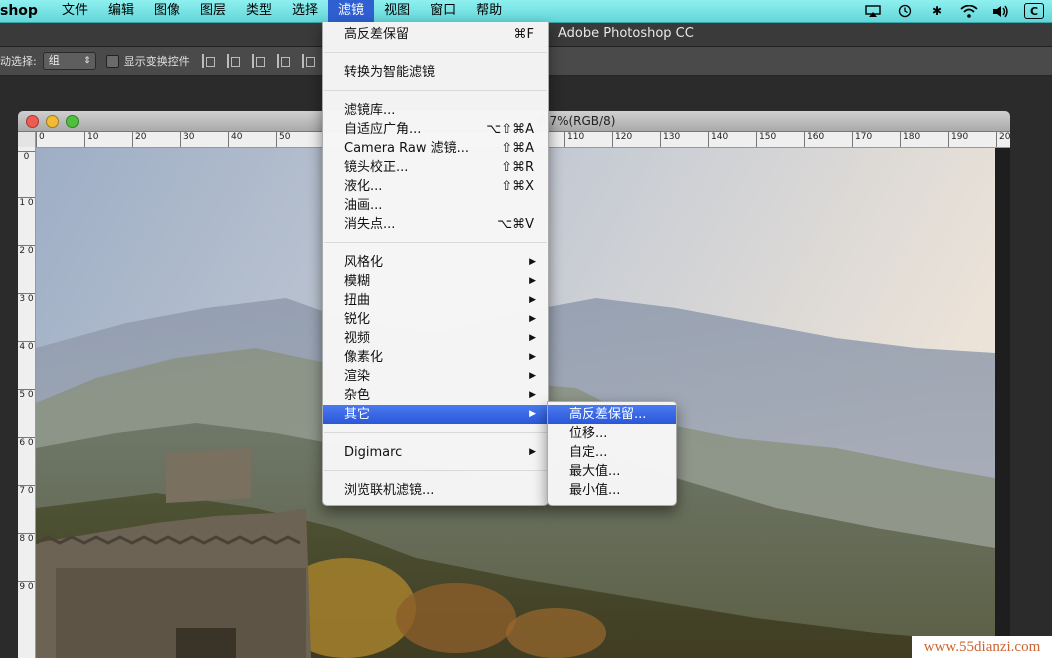 The height and width of the screenshot is (658, 1052). Describe the element at coordinates (435, 338) in the screenshot. I see `menu-item-video: 视频 ▶` at that location.